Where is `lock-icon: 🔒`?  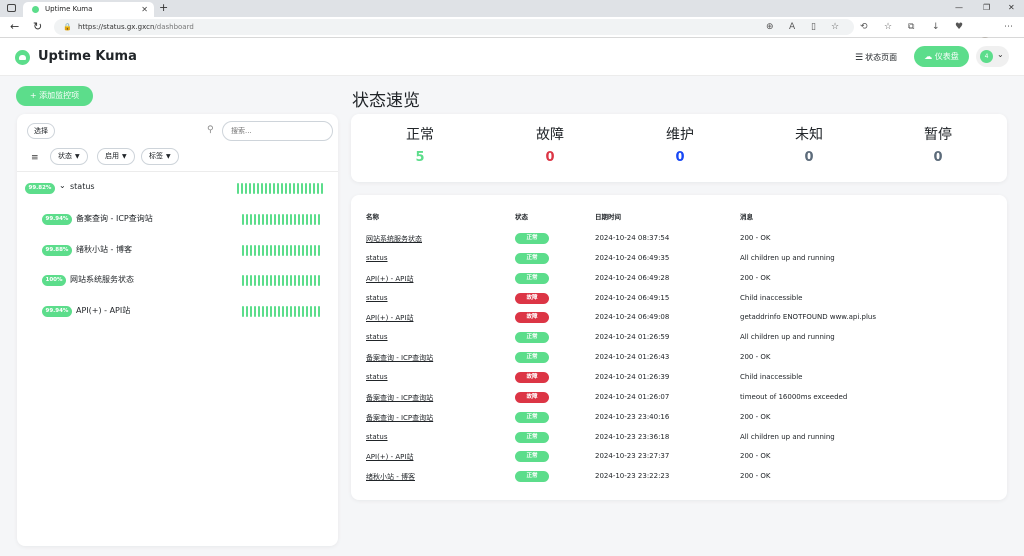 lock-icon: 🔒 is located at coordinates (67, 27).